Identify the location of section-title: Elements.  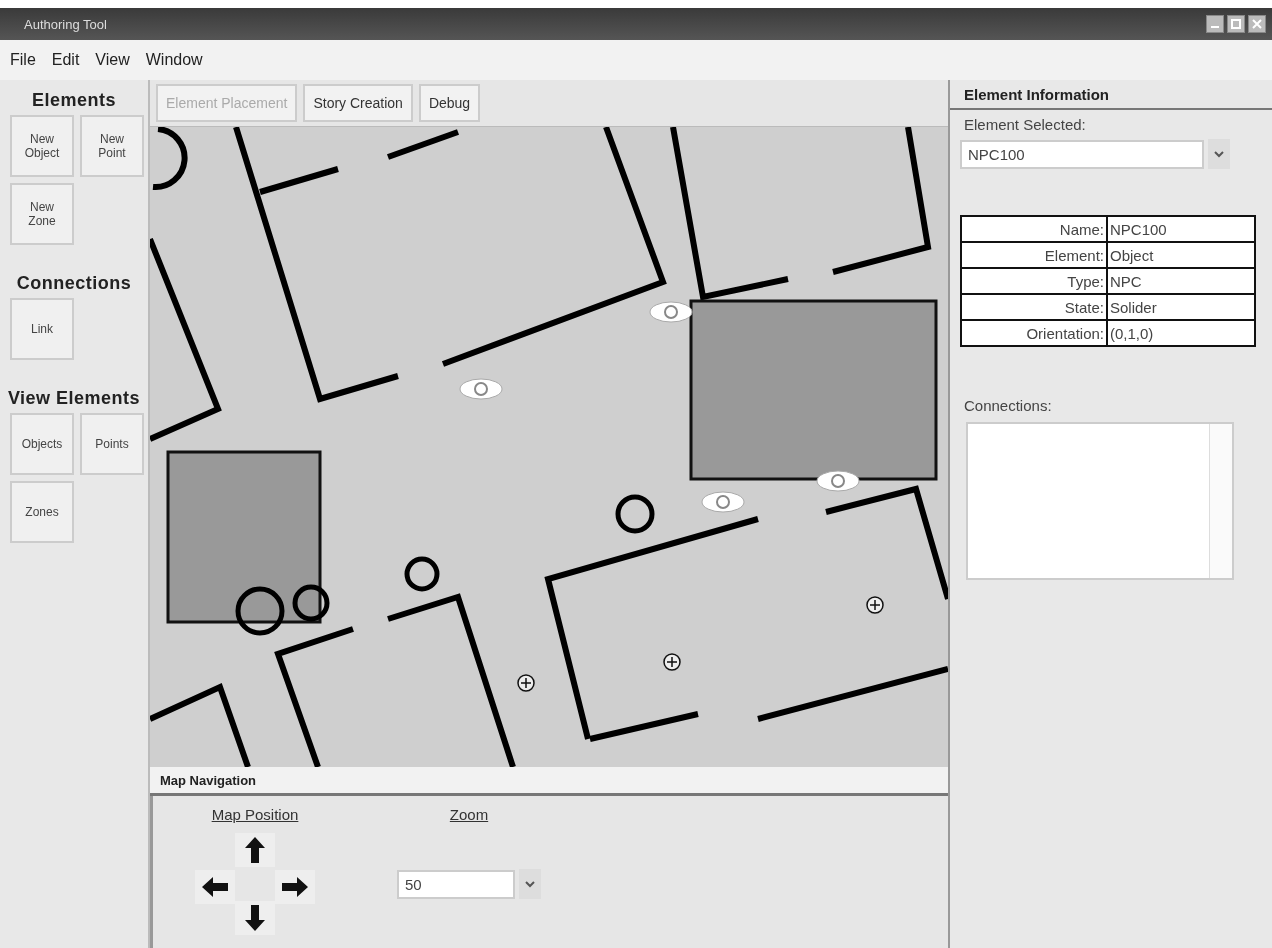
(73, 100).